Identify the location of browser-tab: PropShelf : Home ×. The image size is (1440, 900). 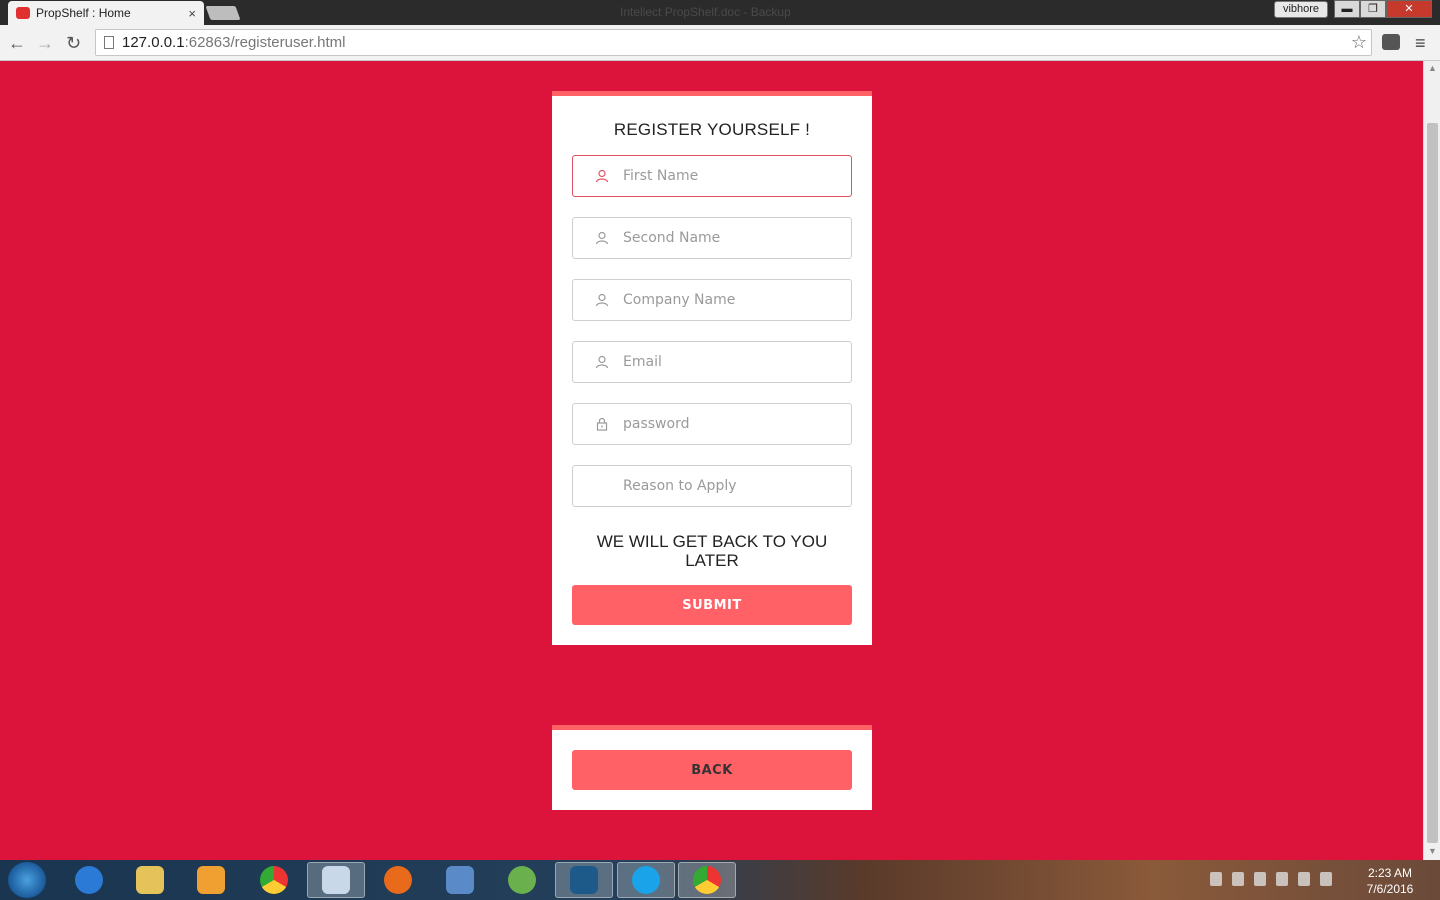
(106, 13).